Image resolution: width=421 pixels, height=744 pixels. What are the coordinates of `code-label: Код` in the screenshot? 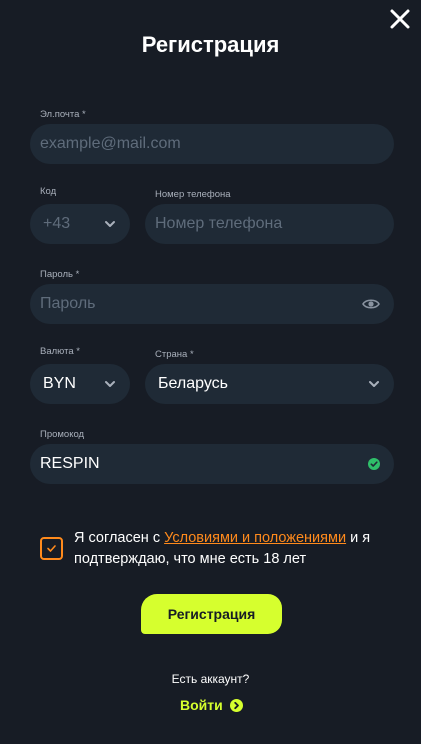 It's located at (48, 191).